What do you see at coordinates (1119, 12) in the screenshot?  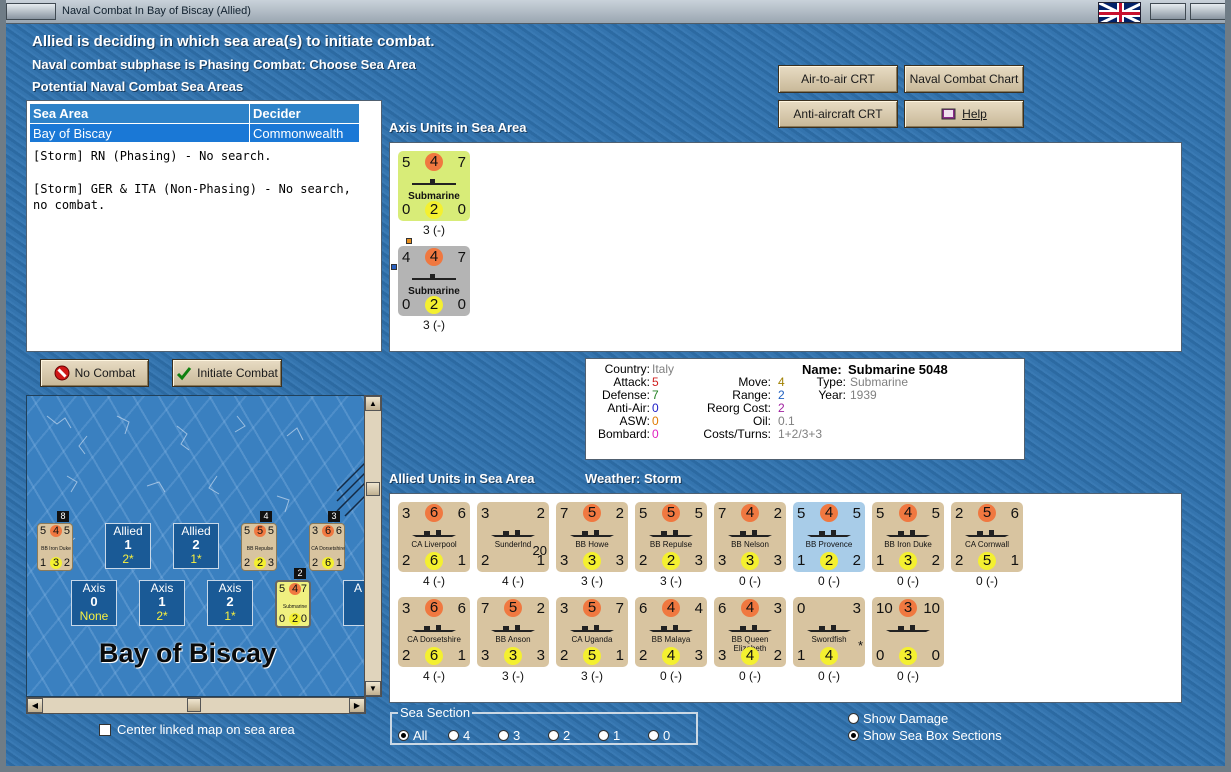 I see `uk-flag-icon` at bounding box center [1119, 12].